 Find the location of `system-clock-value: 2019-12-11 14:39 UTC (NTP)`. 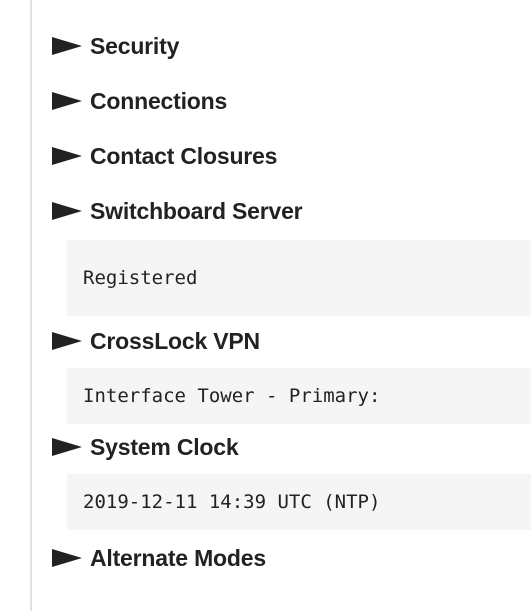

system-clock-value: 2019-12-11 14:39 UTC (NTP) is located at coordinates (299, 502).